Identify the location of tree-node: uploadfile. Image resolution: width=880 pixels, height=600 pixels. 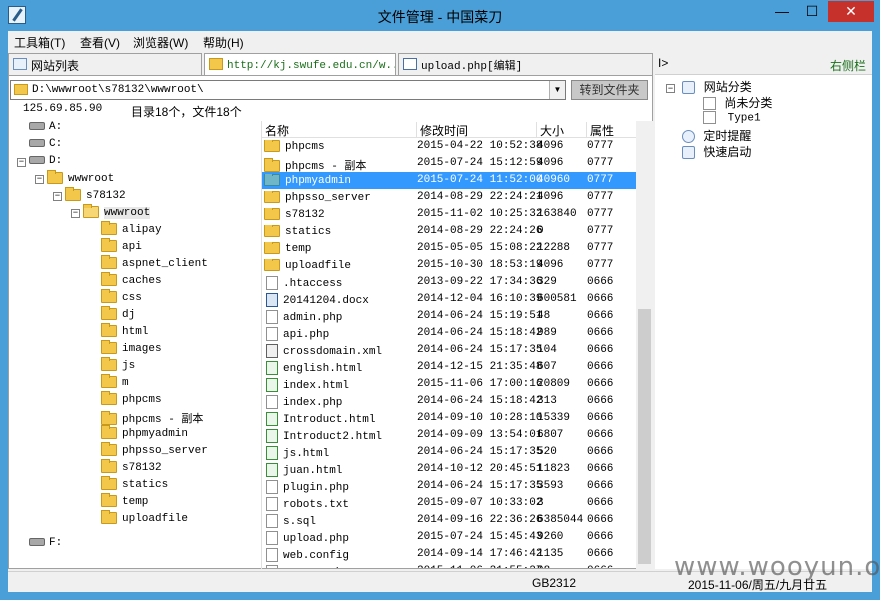
(144, 519).